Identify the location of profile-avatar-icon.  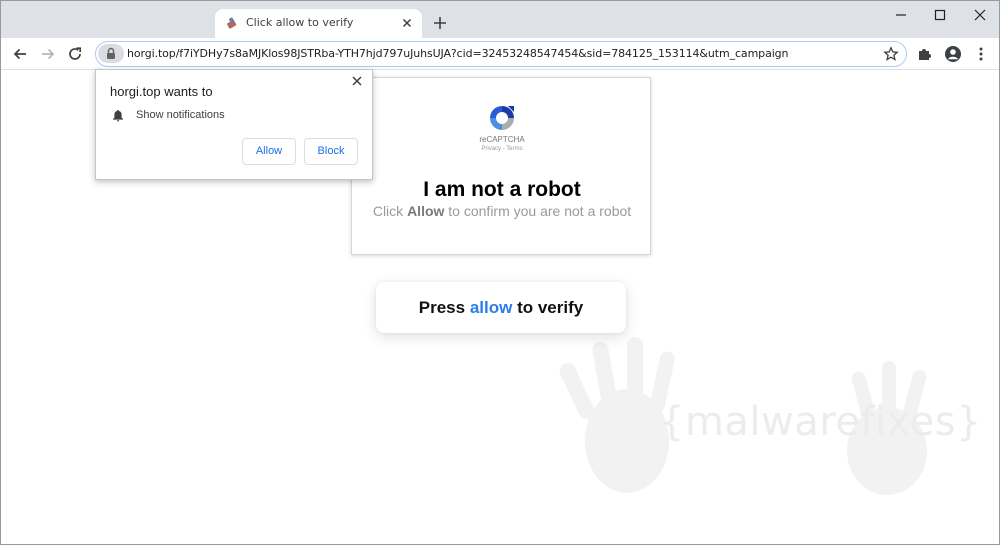
(953, 54).